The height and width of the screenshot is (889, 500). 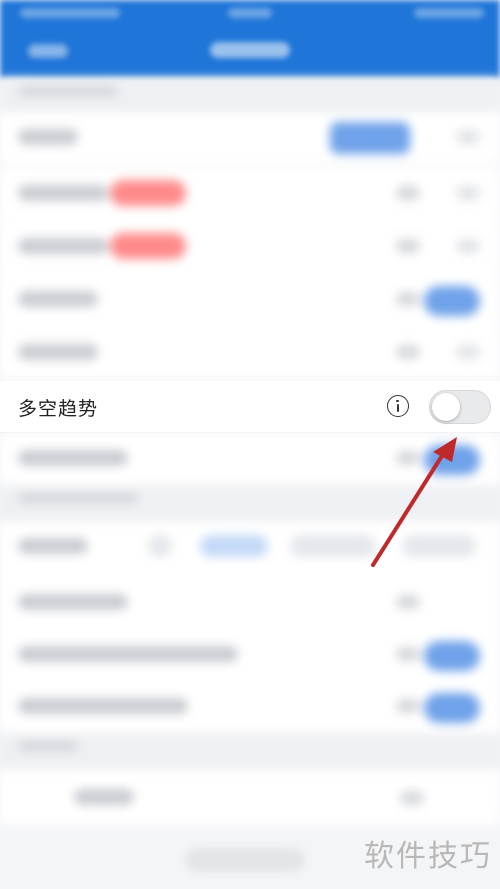 I want to click on page-title, so click(x=250, y=50).